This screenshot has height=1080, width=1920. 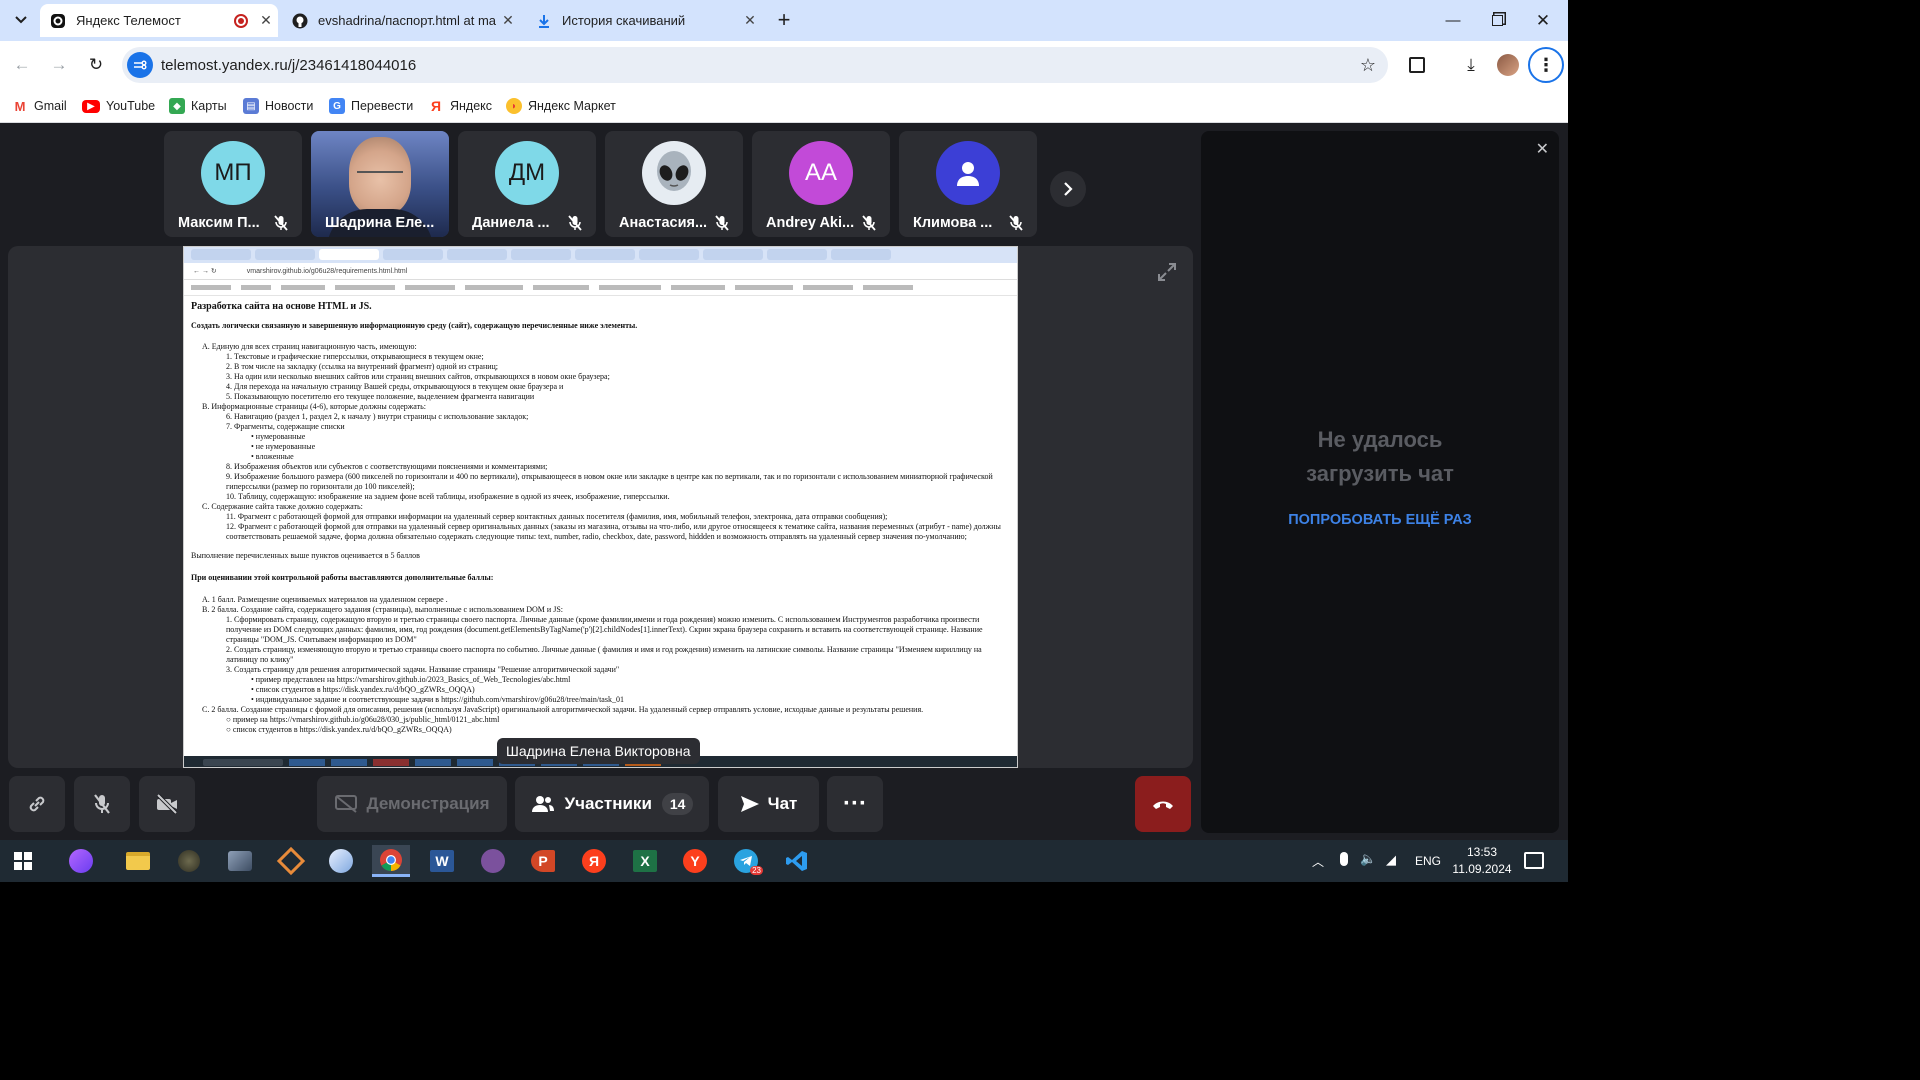 I want to click on extensions-button, so click(x=1417, y=65).